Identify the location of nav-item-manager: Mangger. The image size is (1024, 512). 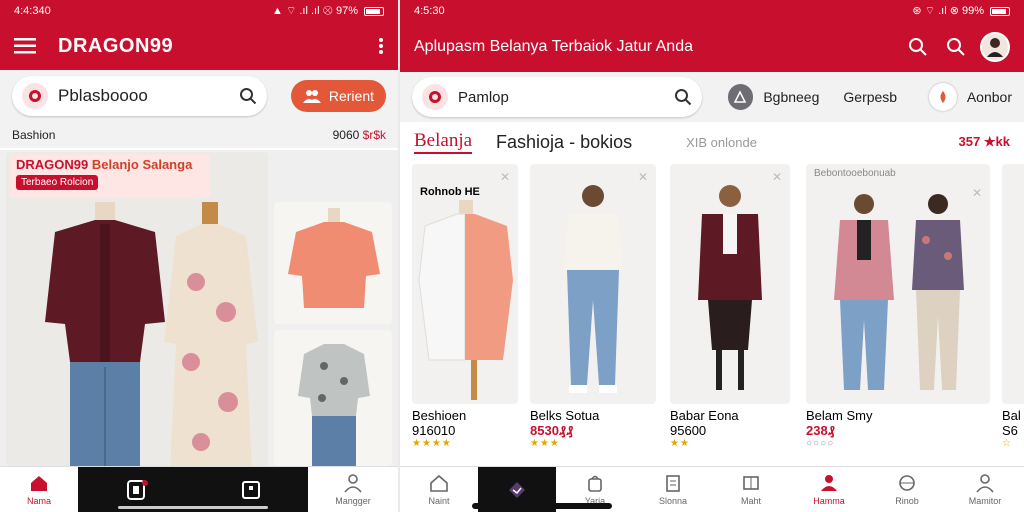
(353, 489).